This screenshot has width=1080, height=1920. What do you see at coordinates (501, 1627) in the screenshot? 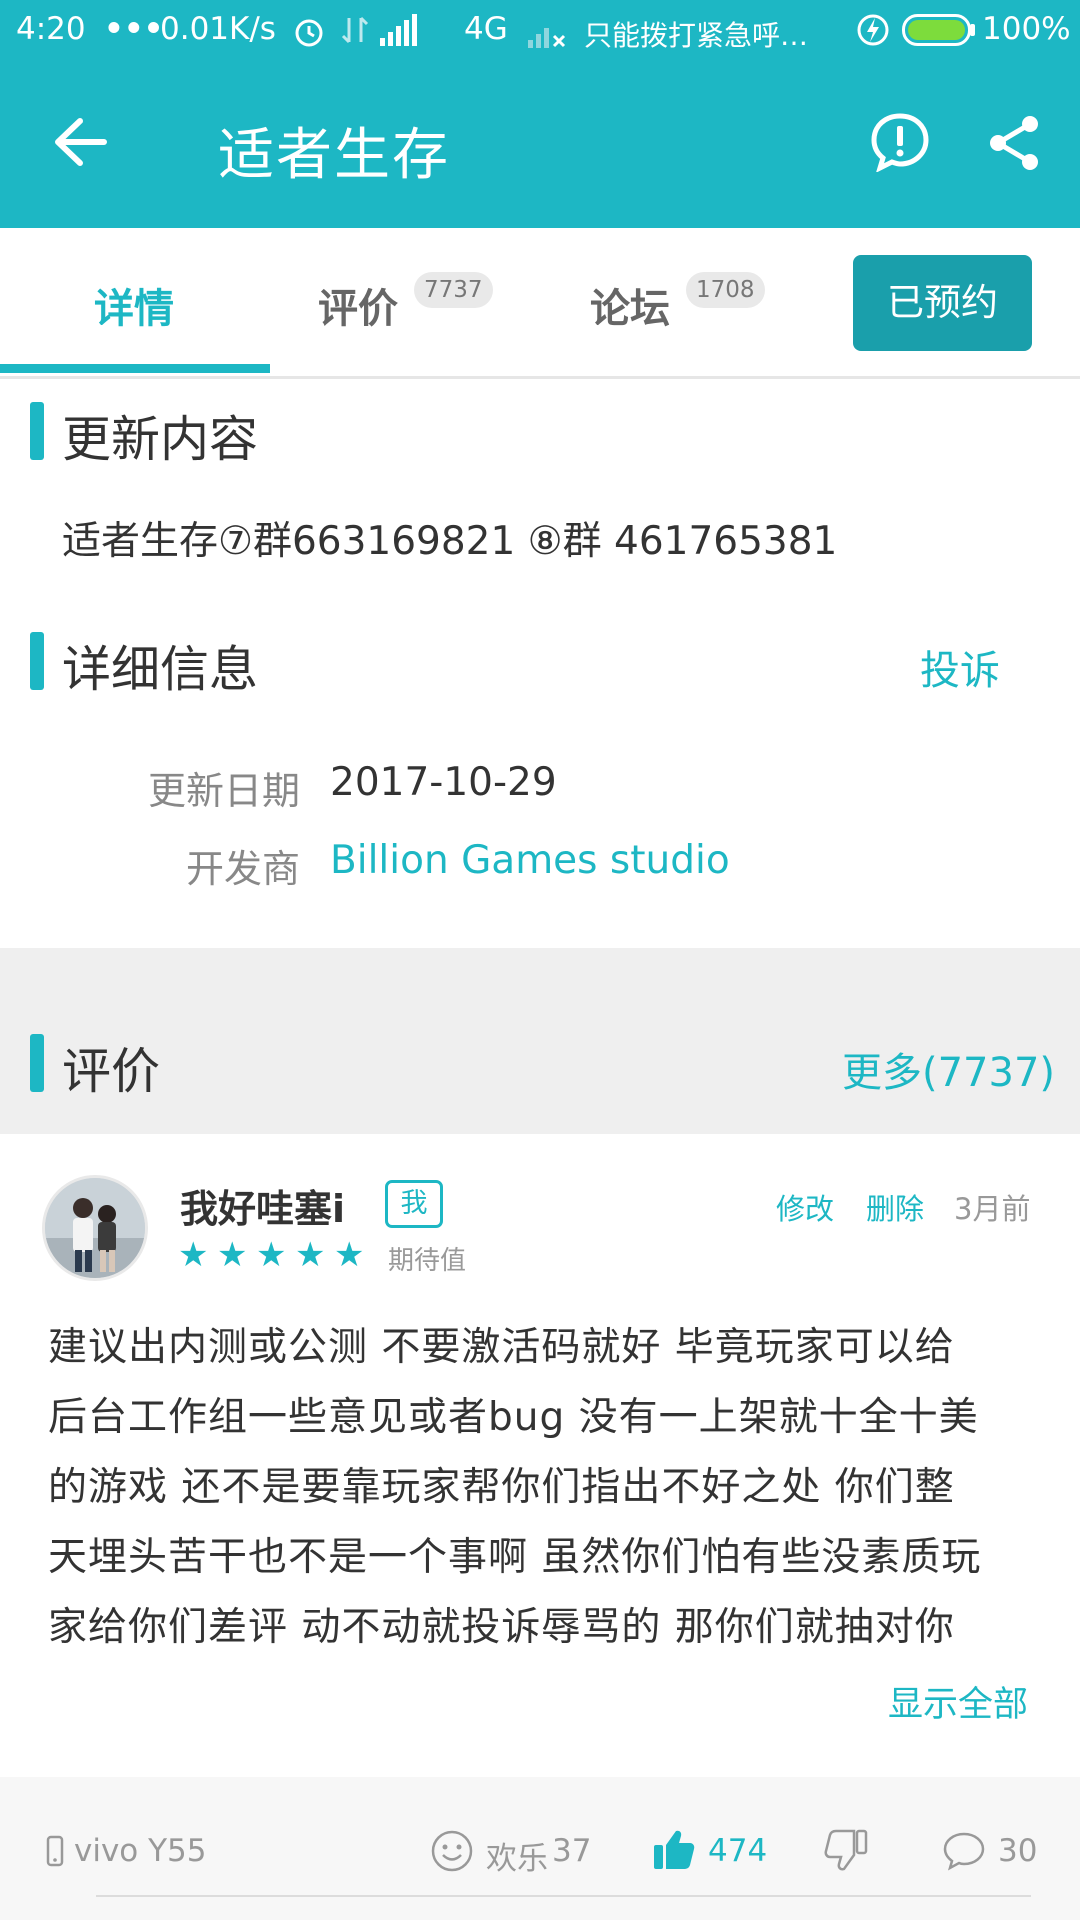
I see `review-text-line: 家给你们差评 动不动就投诉辱骂的 那你们就抽对你` at bounding box center [501, 1627].